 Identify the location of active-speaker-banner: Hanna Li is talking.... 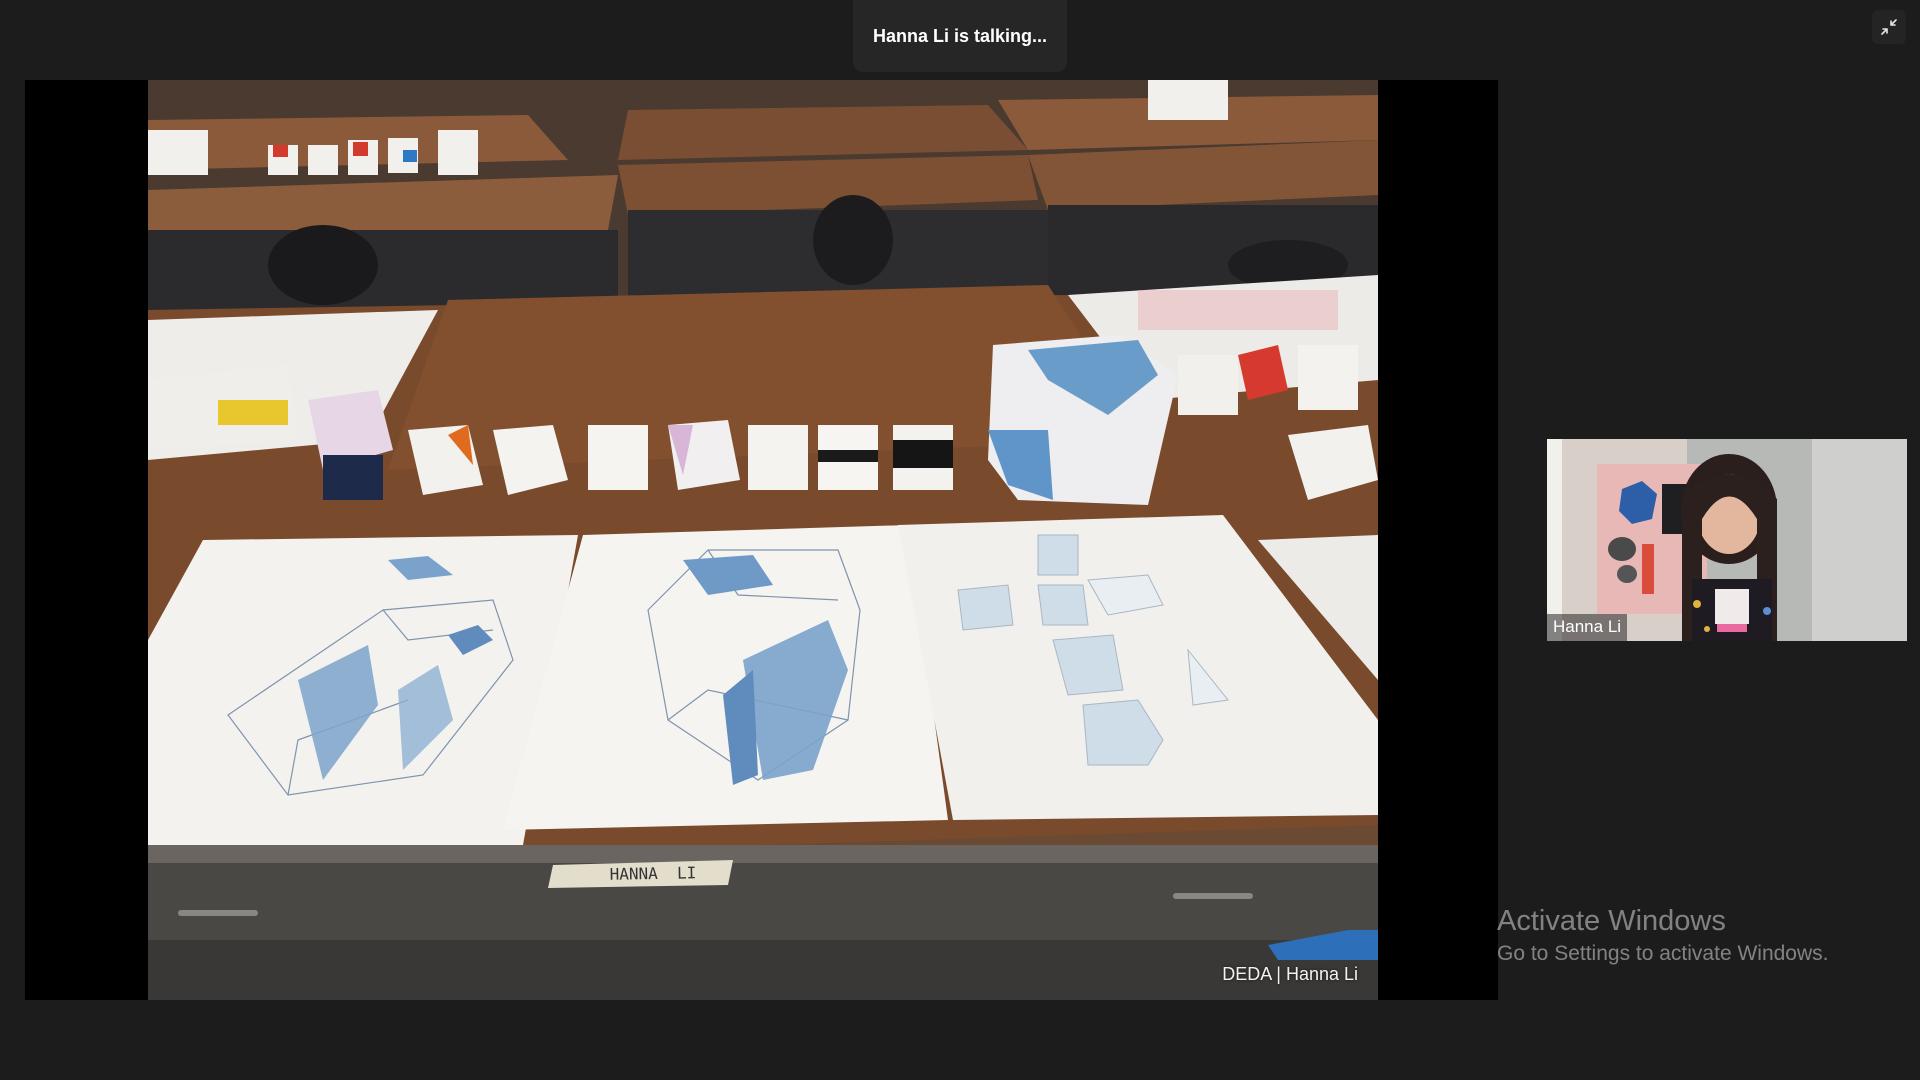
(960, 36).